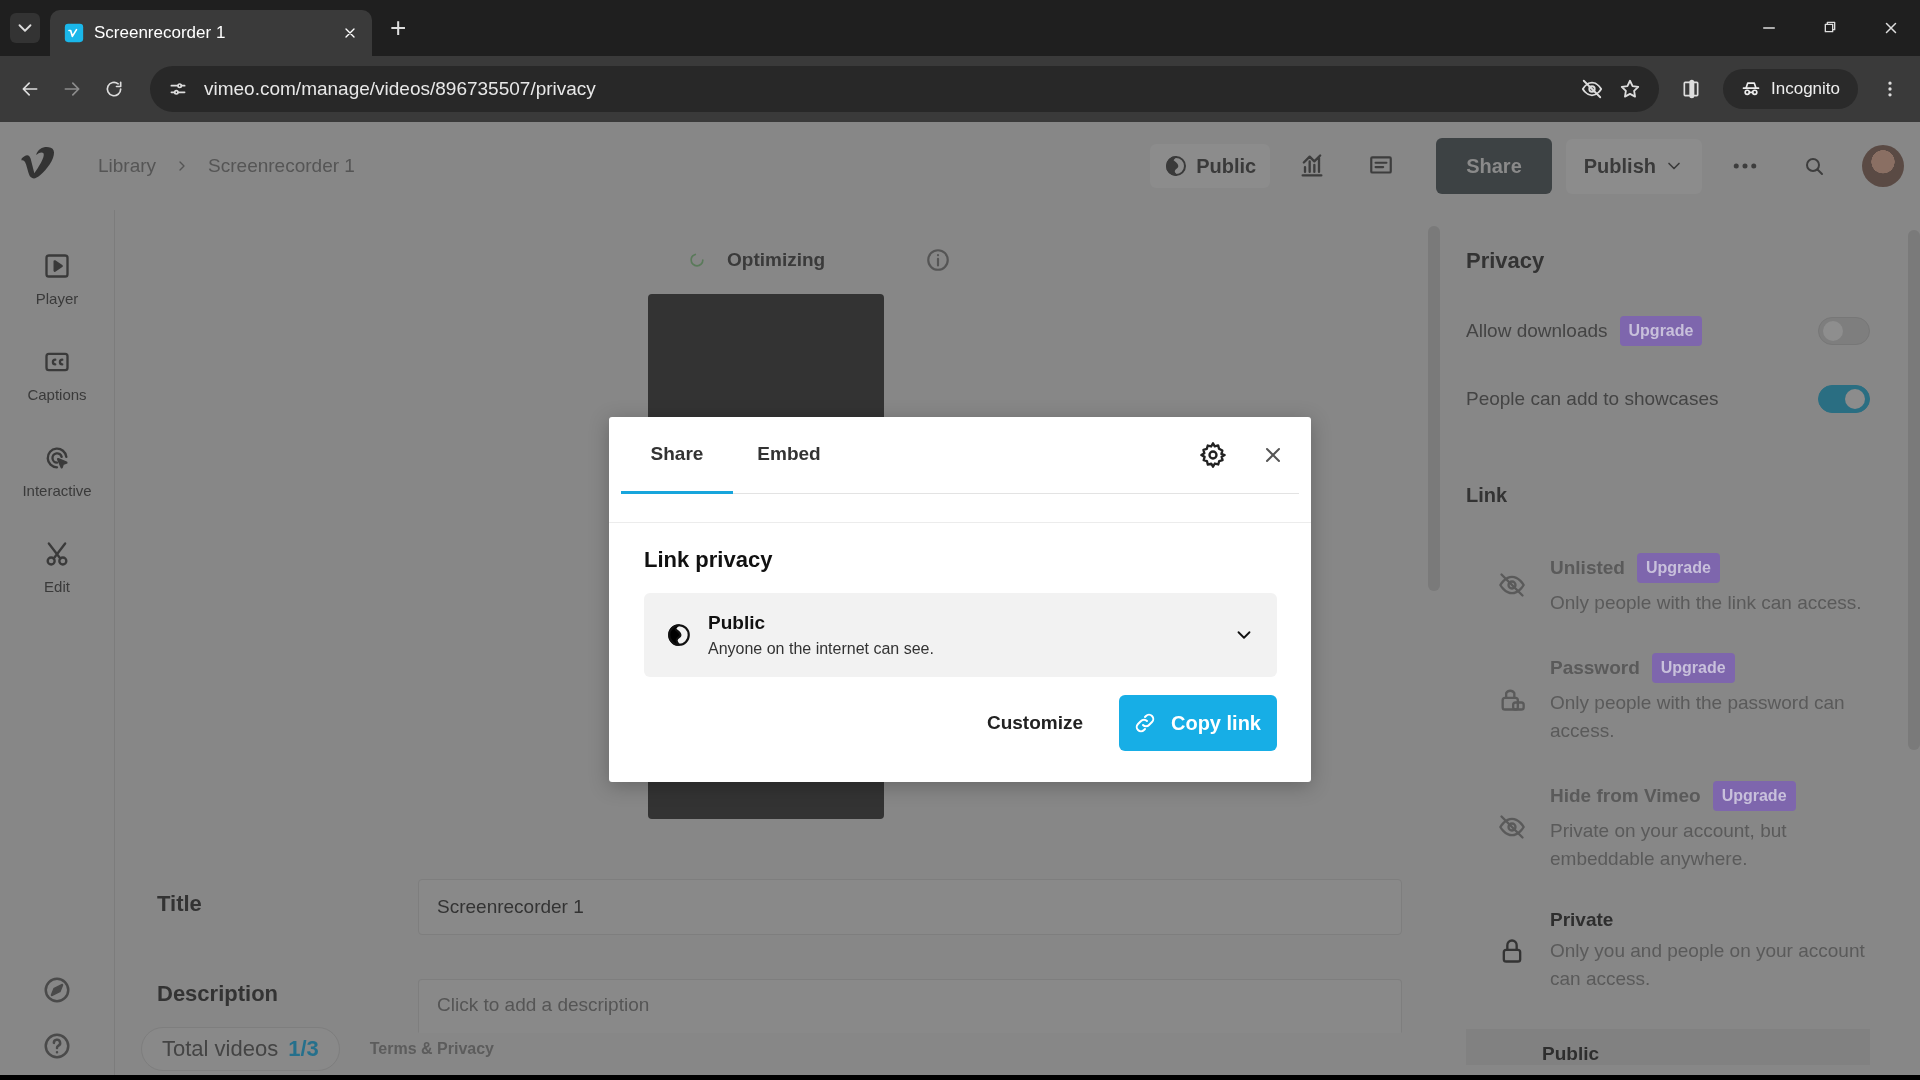  What do you see at coordinates (57, 288) in the screenshot?
I see `sidebar-item: Player` at bounding box center [57, 288].